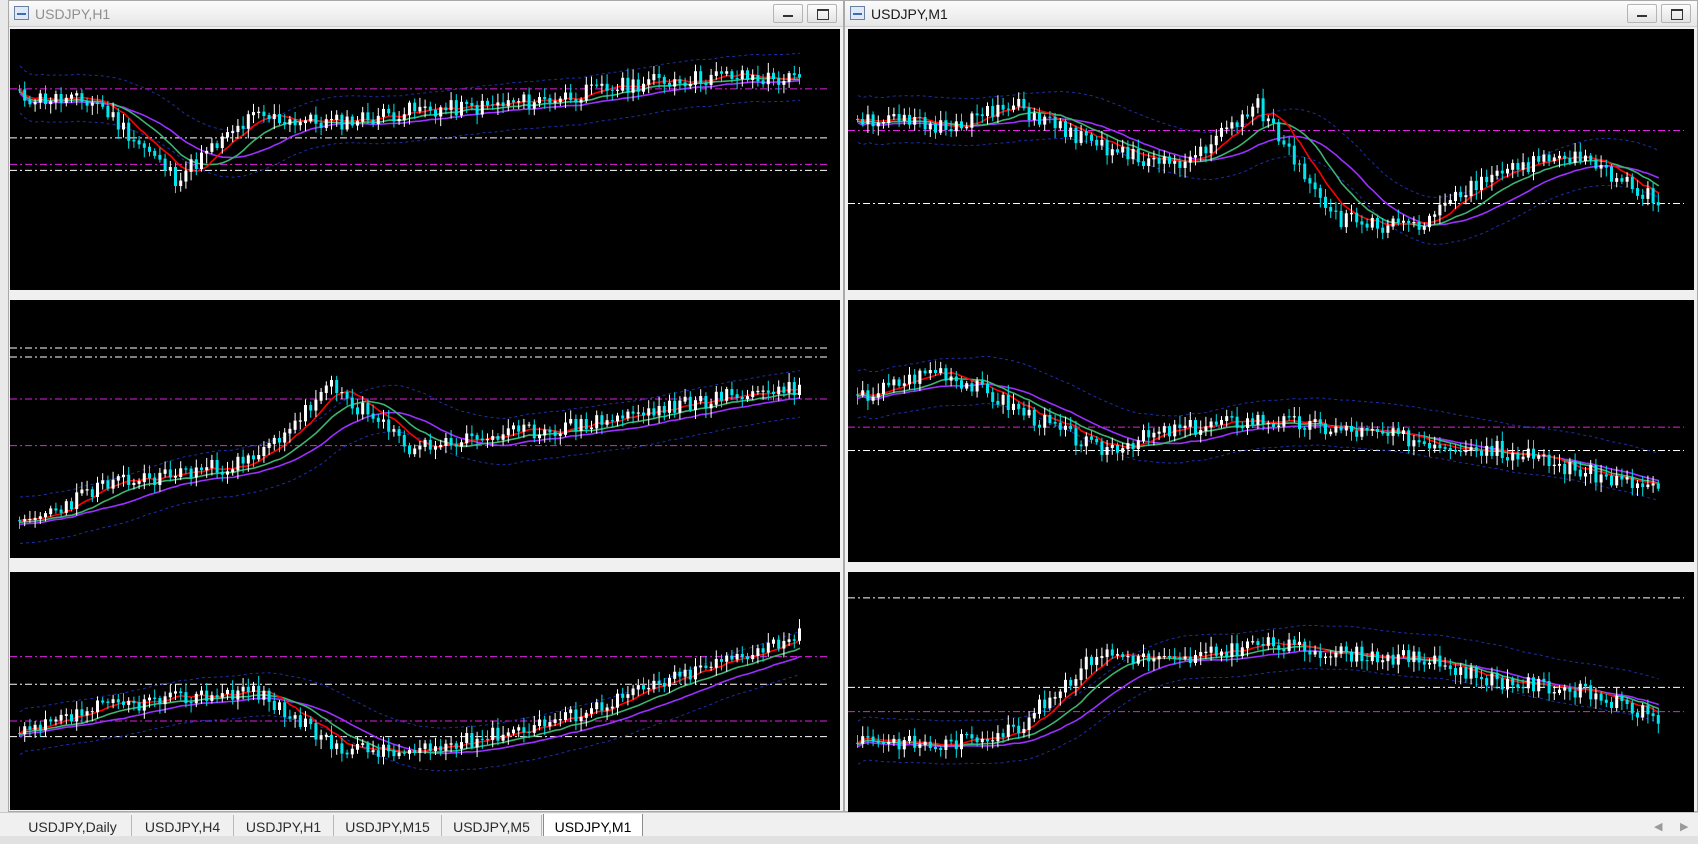 The width and height of the screenshot is (1698, 844). Describe the element at coordinates (1271, 14) in the screenshot. I see `window-titlebar-right: USDJPY,M1` at that location.